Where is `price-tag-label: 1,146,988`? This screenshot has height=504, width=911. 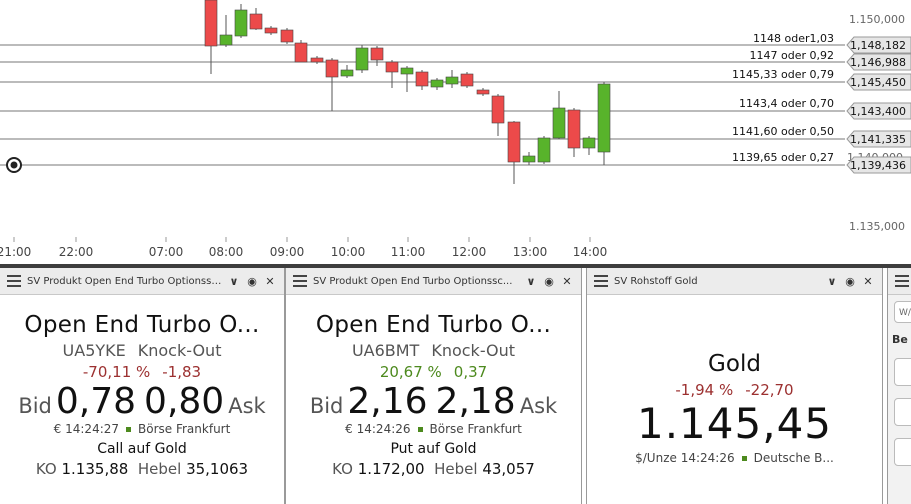 price-tag-label: 1,146,988 is located at coordinates (878, 62).